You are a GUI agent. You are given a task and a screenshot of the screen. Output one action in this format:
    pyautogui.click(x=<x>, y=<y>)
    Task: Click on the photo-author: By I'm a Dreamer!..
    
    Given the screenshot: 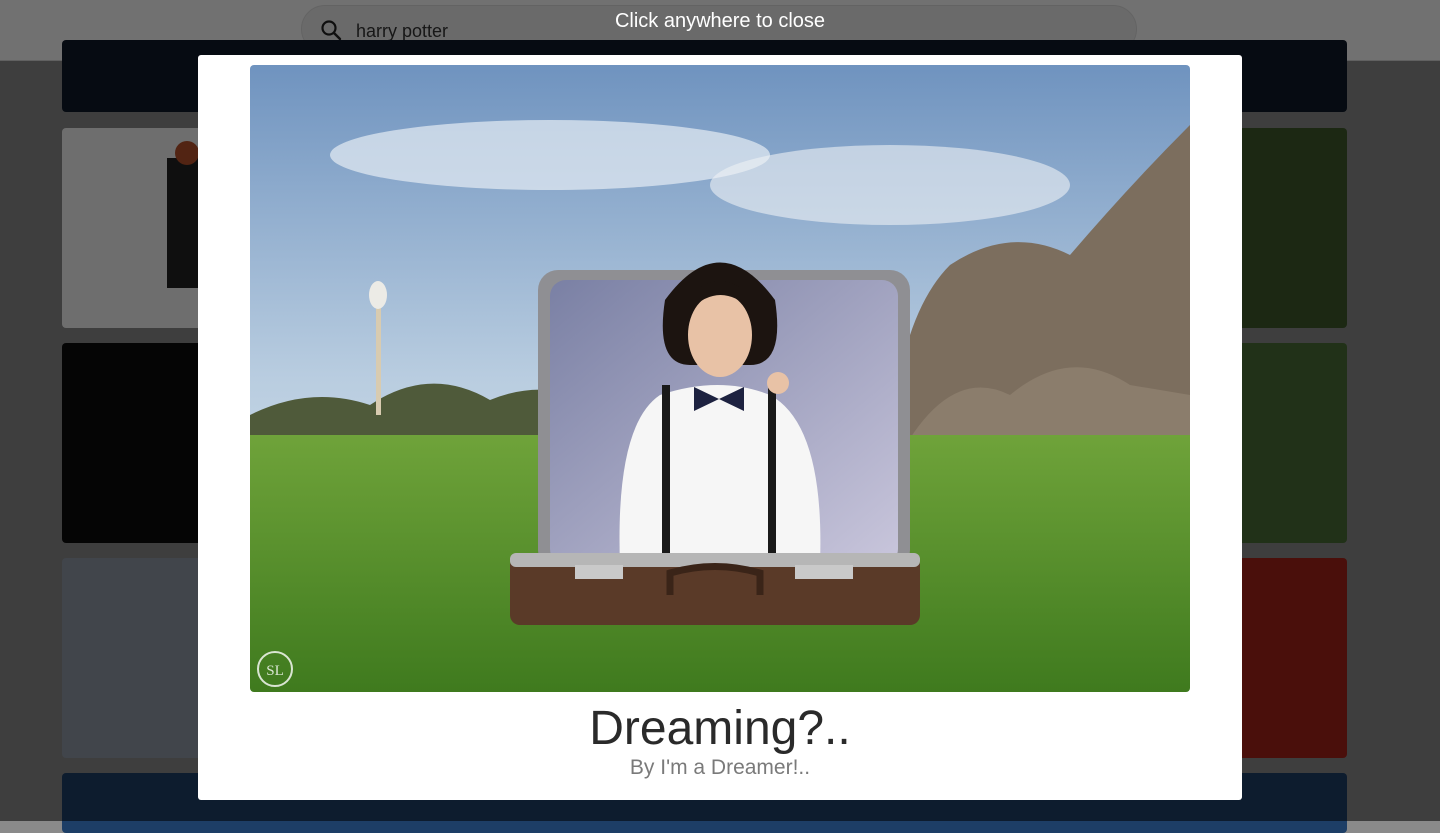 What is the action you would take?
    pyautogui.click(x=720, y=768)
    